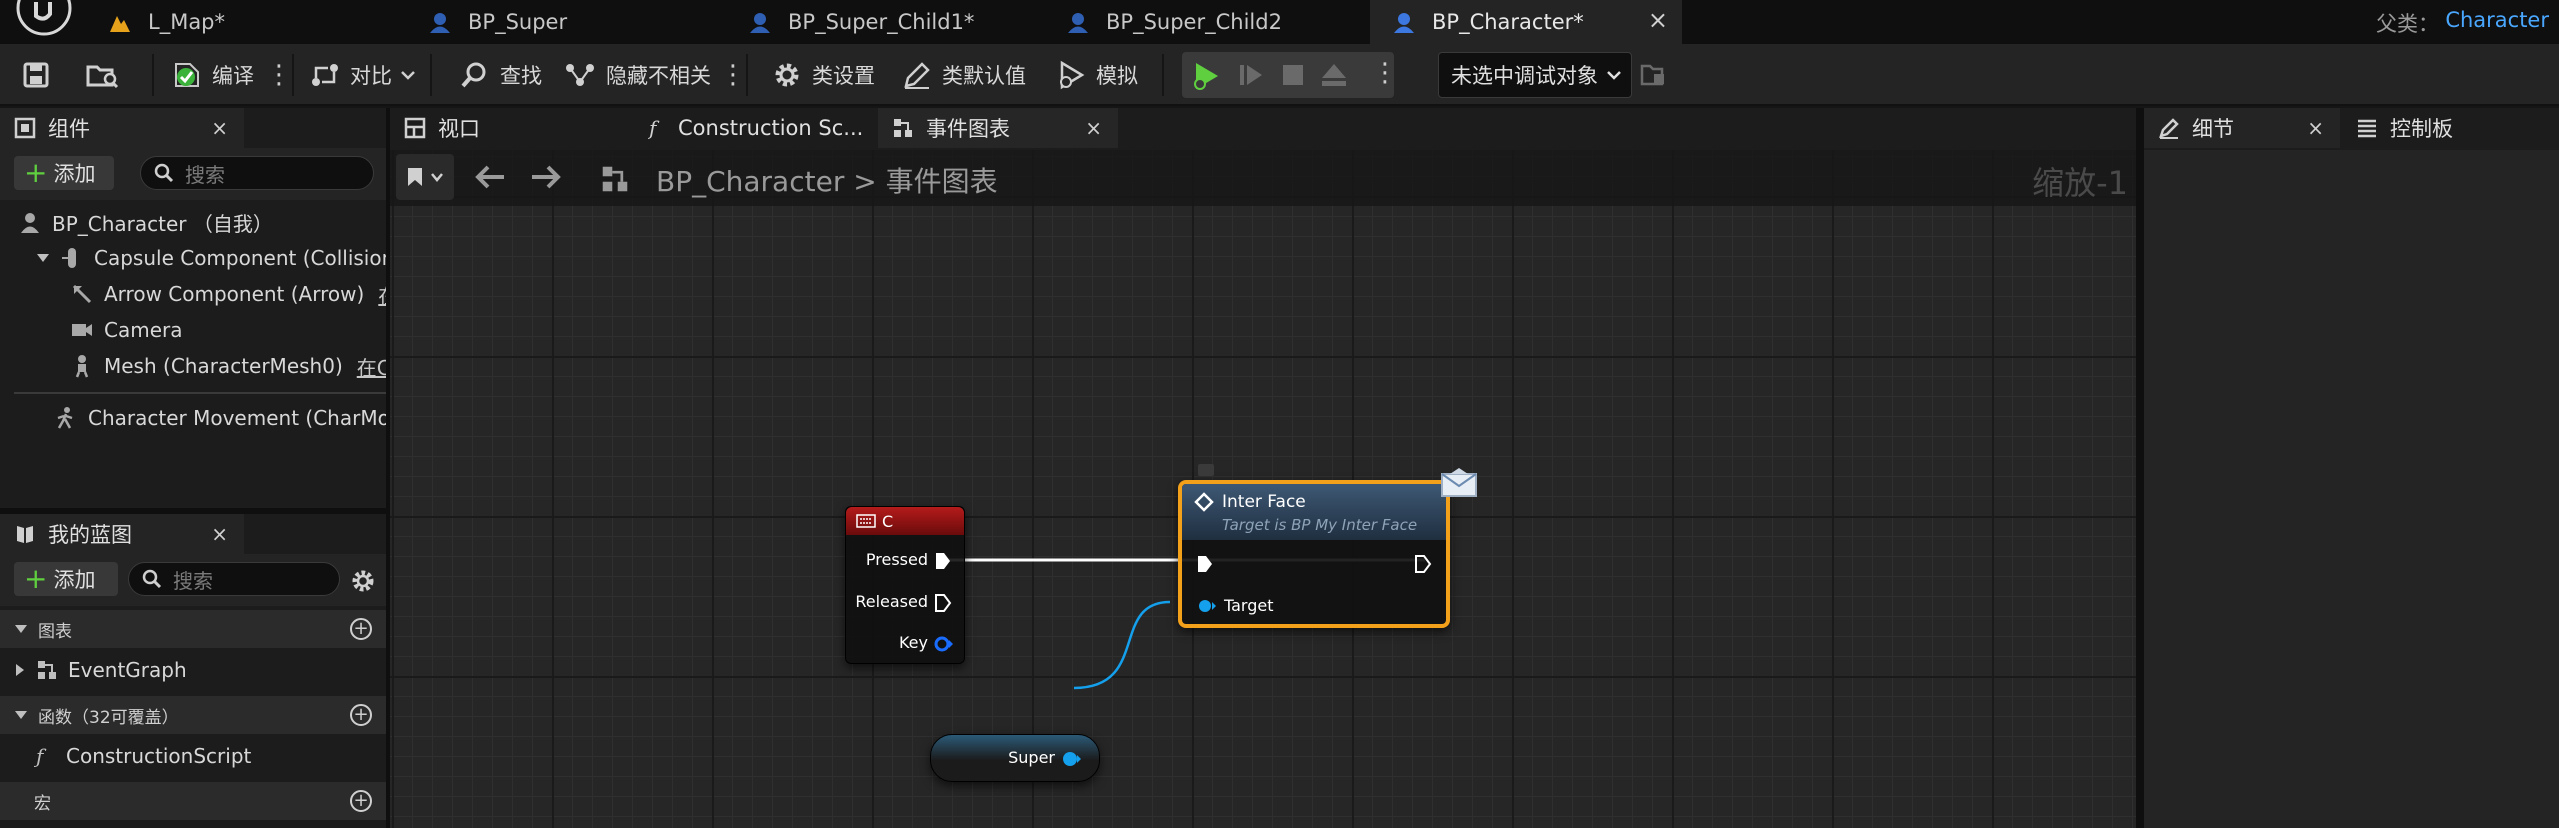  Describe the element at coordinates (2140, 468) in the screenshot. I see `panel-splitter` at that location.